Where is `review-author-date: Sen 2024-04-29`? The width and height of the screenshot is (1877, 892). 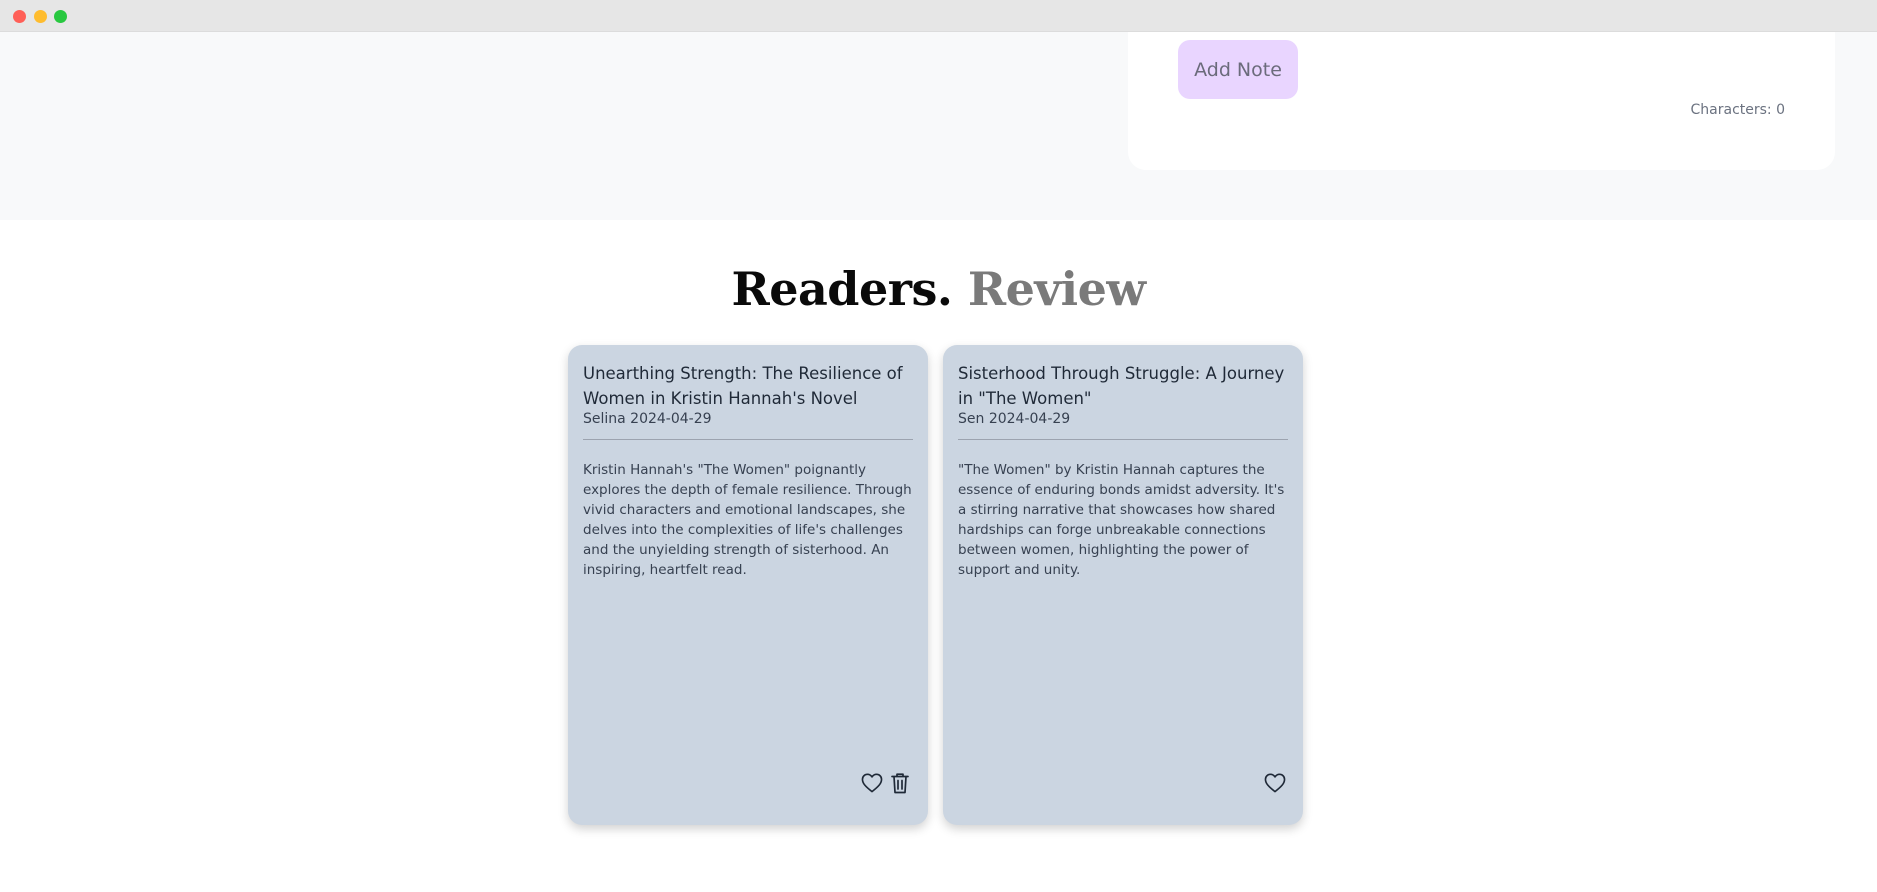
review-author-date: Sen 2024-04-29 is located at coordinates (1014, 419).